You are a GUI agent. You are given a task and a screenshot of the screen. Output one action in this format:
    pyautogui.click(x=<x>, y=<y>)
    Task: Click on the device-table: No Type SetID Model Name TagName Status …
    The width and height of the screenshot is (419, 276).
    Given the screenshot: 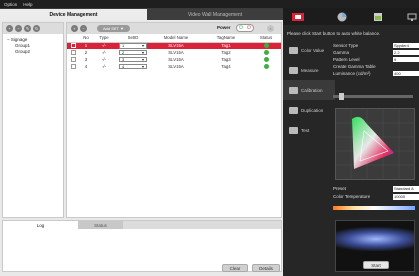 What is the action you would take?
    pyautogui.click(x=174, y=52)
    